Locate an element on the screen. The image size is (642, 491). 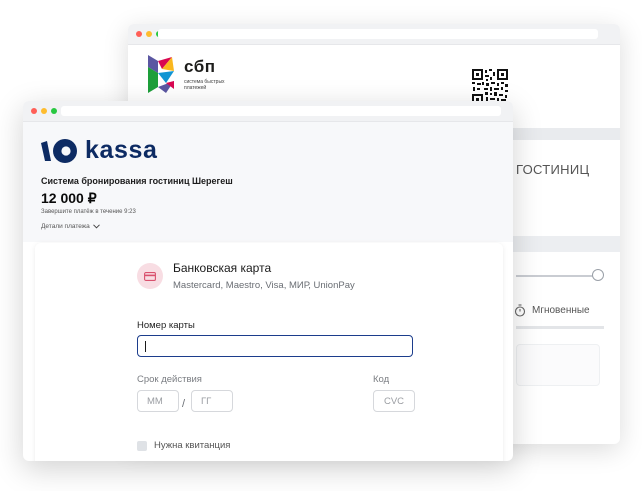
payment-details-toggle: Детали платежа is located at coordinates (70, 226).